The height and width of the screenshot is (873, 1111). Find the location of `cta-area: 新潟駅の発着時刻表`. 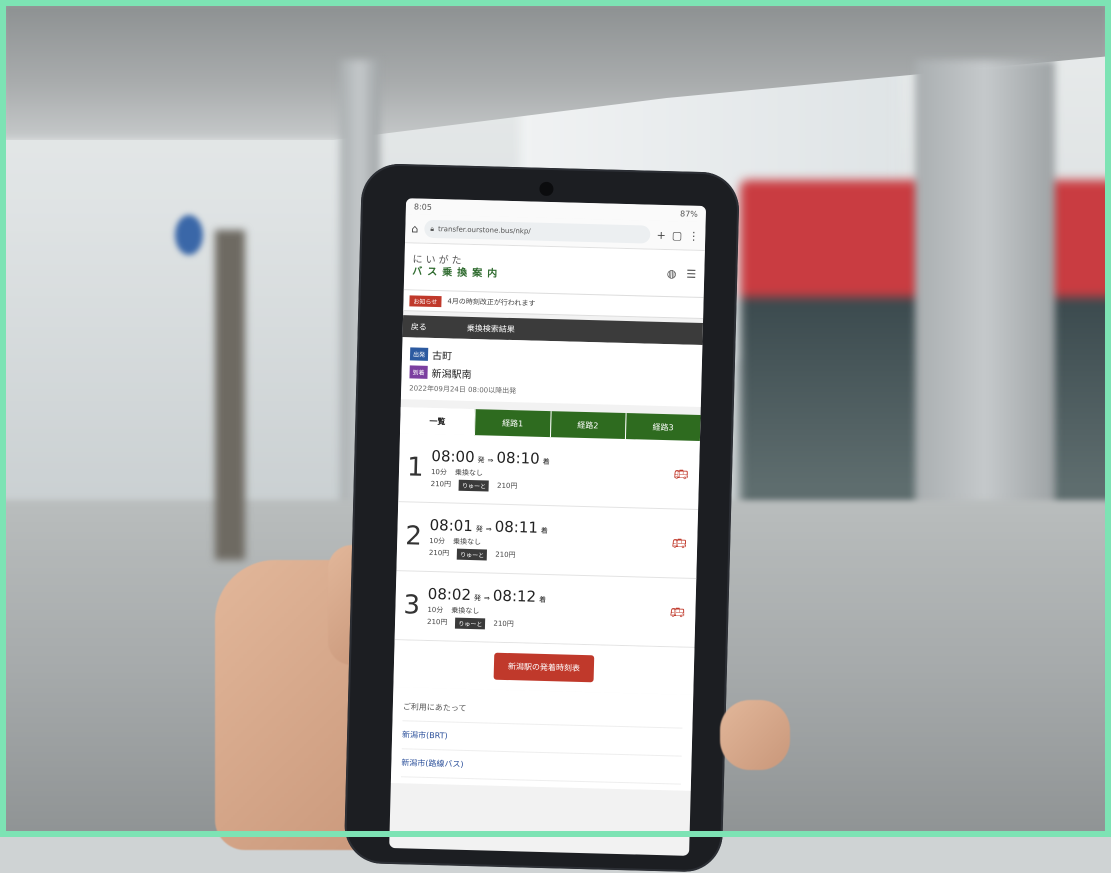

cta-area: 新潟駅の発着時刻表 is located at coordinates (544, 667).